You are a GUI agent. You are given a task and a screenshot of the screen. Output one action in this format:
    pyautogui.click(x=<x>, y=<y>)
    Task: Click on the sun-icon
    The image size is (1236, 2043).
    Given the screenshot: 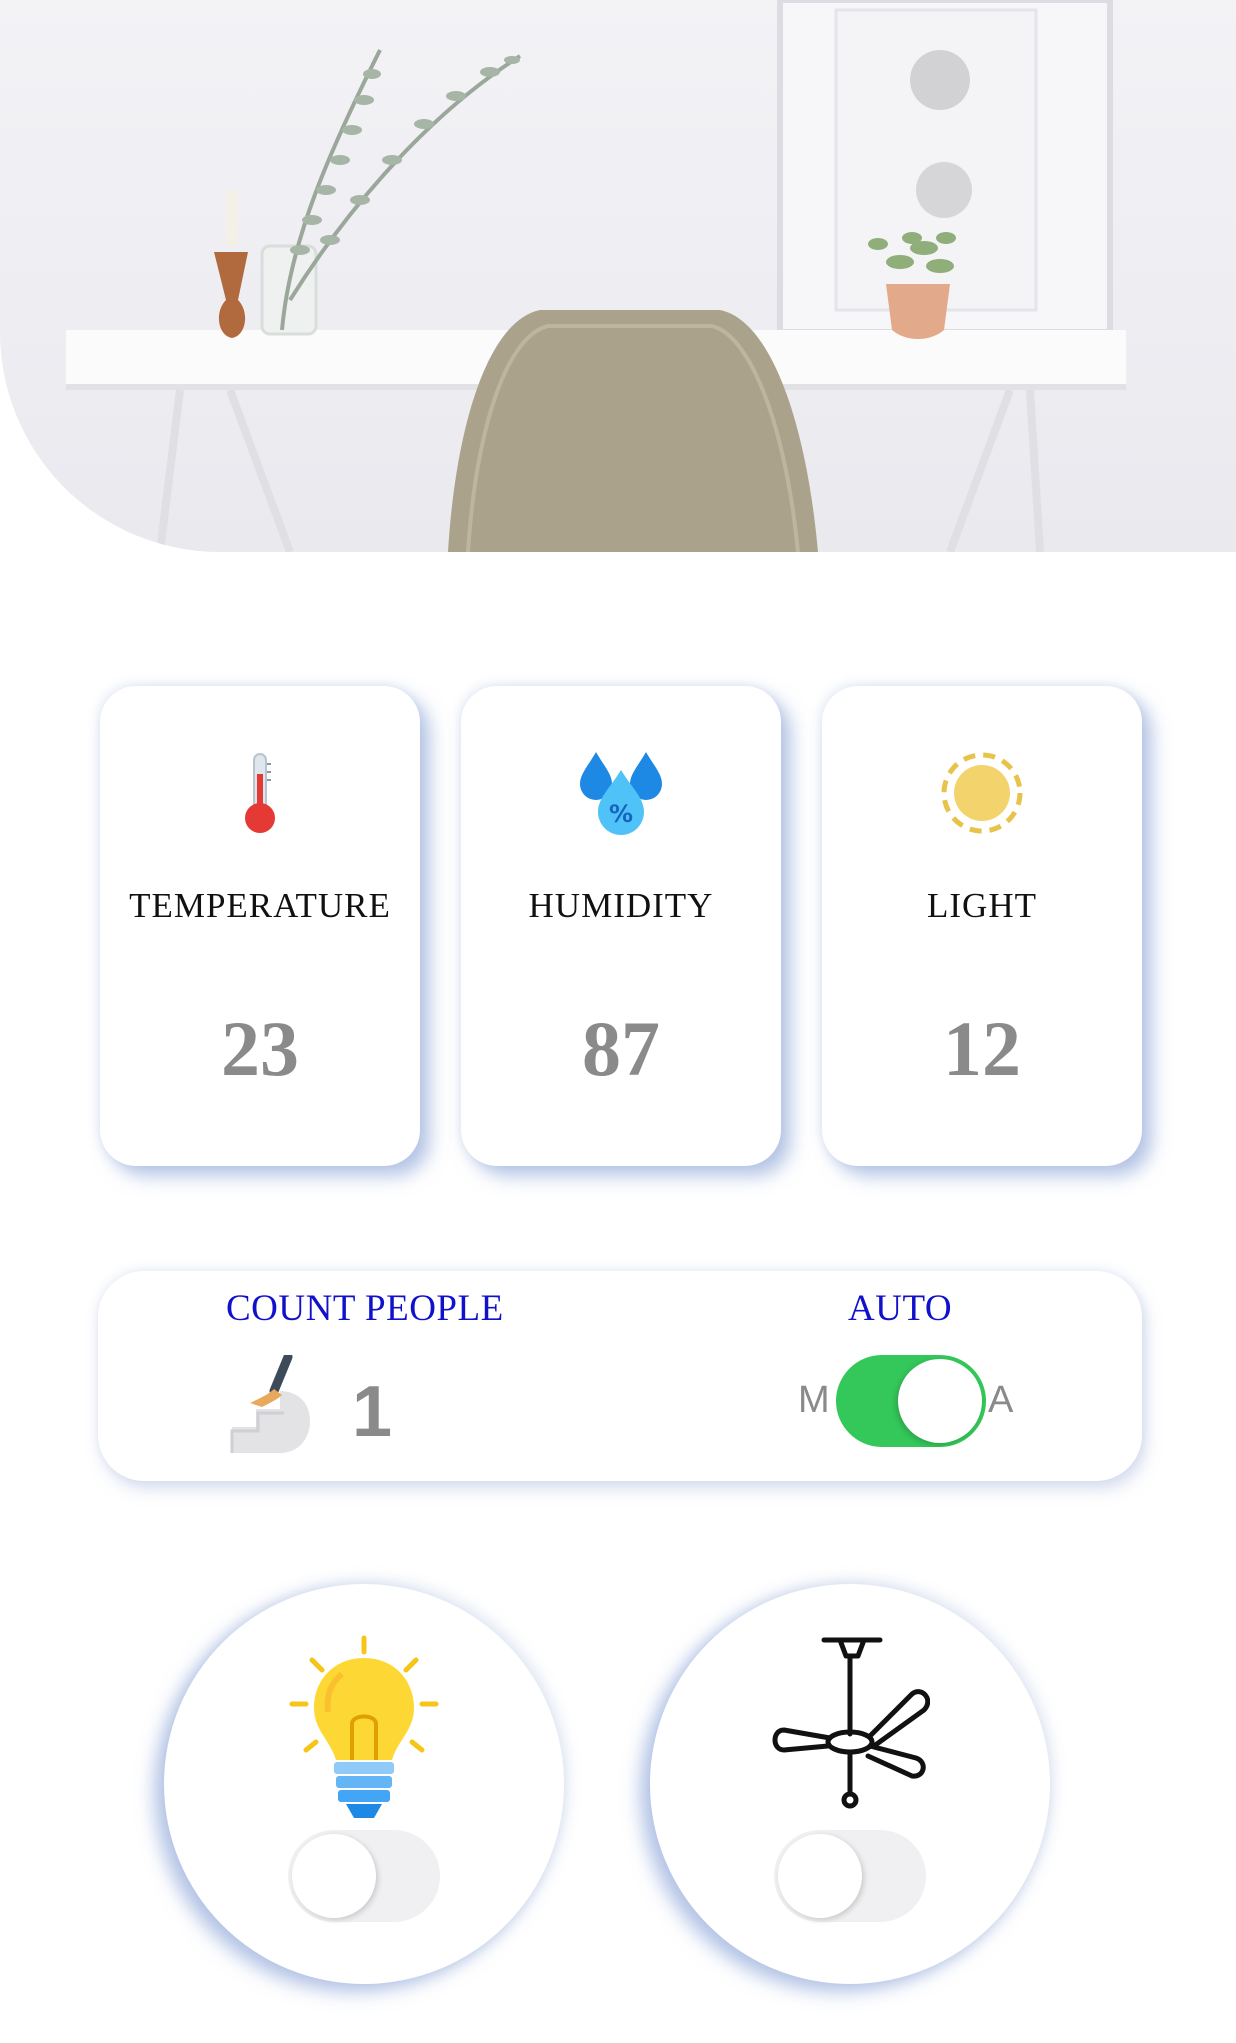 What is the action you would take?
    pyautogui.click(x=982, y=793)
    